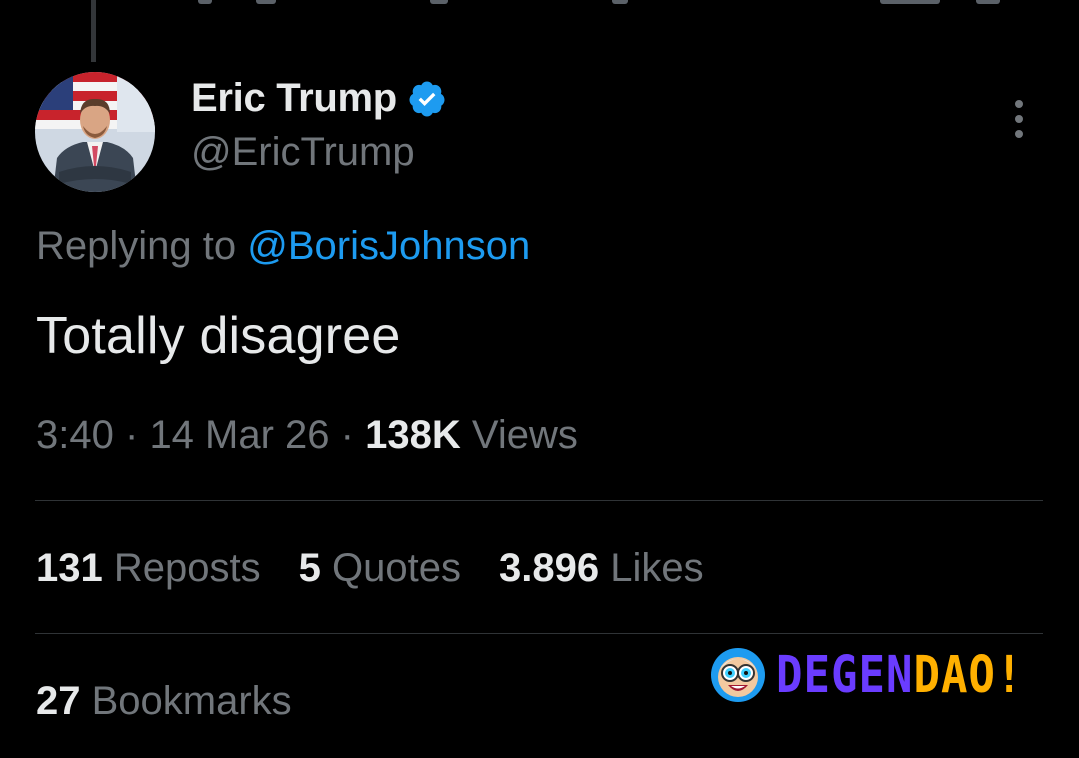 This screenshot has height=758, width=1079. I want to click on author-name-row: Eric Trump, so click(319, 98).